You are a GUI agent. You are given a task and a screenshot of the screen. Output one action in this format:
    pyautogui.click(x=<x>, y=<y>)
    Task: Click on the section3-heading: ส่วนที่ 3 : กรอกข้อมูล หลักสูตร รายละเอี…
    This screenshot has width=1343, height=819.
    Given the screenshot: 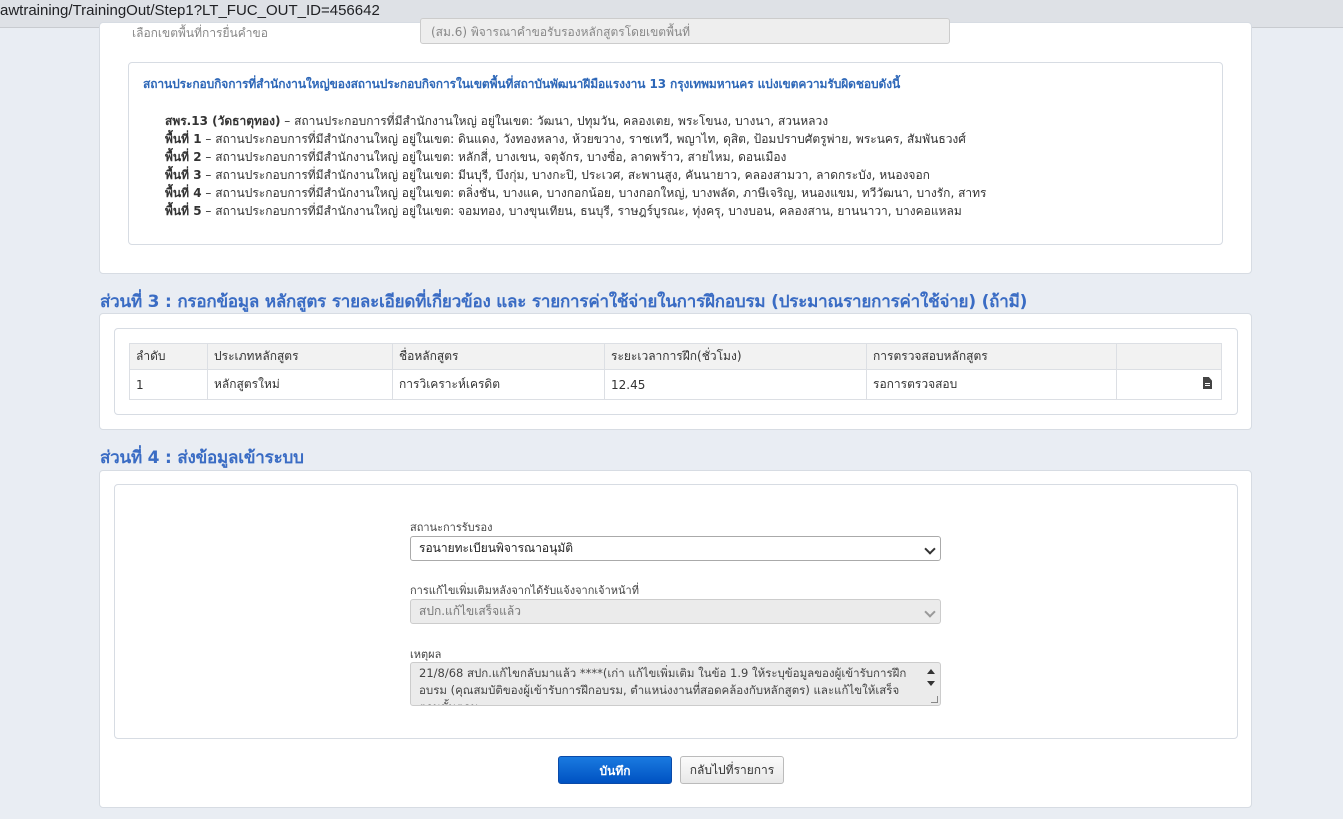 What is the action you would take?
    pyautogui.click(x=564, y=302)
    